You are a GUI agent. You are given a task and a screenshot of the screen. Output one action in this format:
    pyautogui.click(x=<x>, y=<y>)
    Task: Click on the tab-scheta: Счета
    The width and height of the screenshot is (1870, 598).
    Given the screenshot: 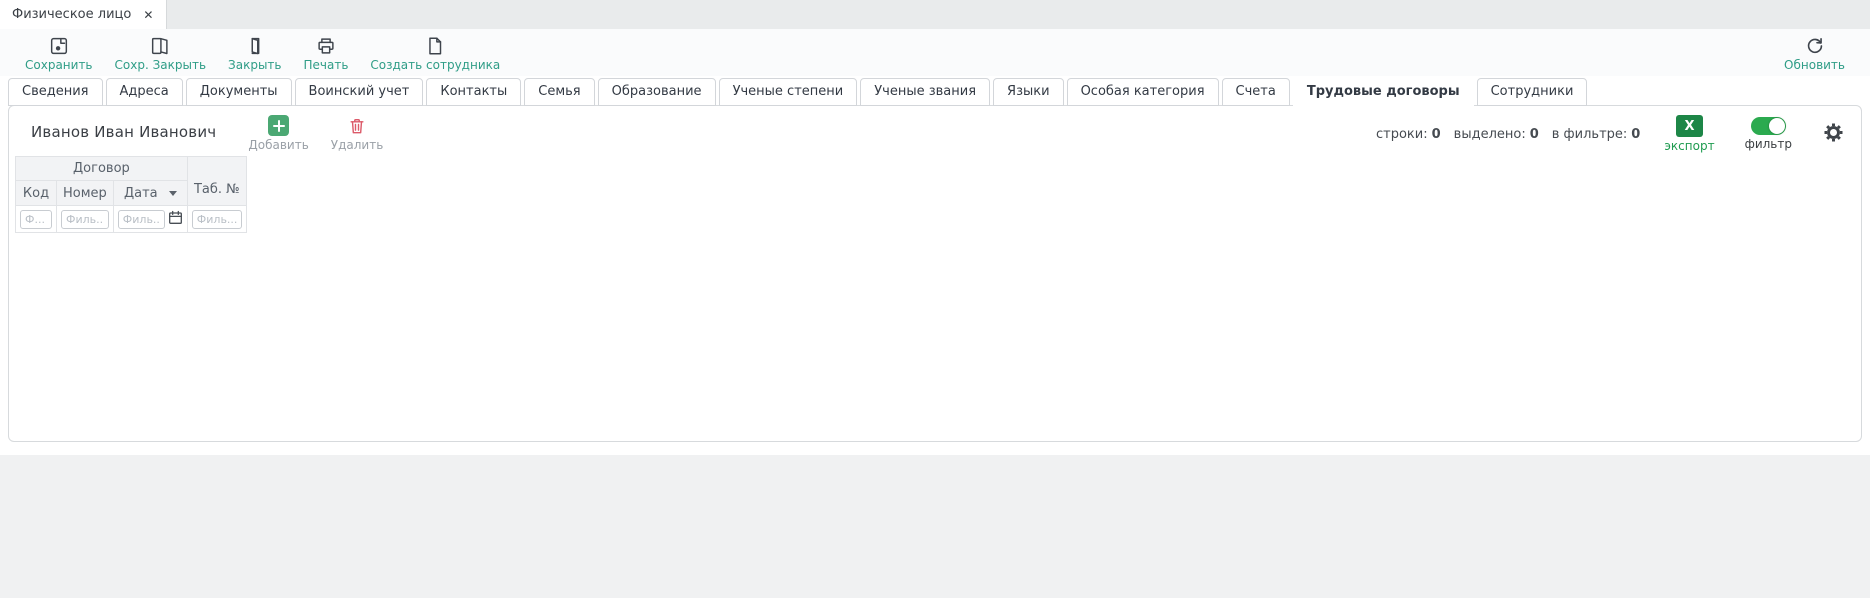 What is the action you would take?
    pyautogui.click(x=1255, y=92)
    